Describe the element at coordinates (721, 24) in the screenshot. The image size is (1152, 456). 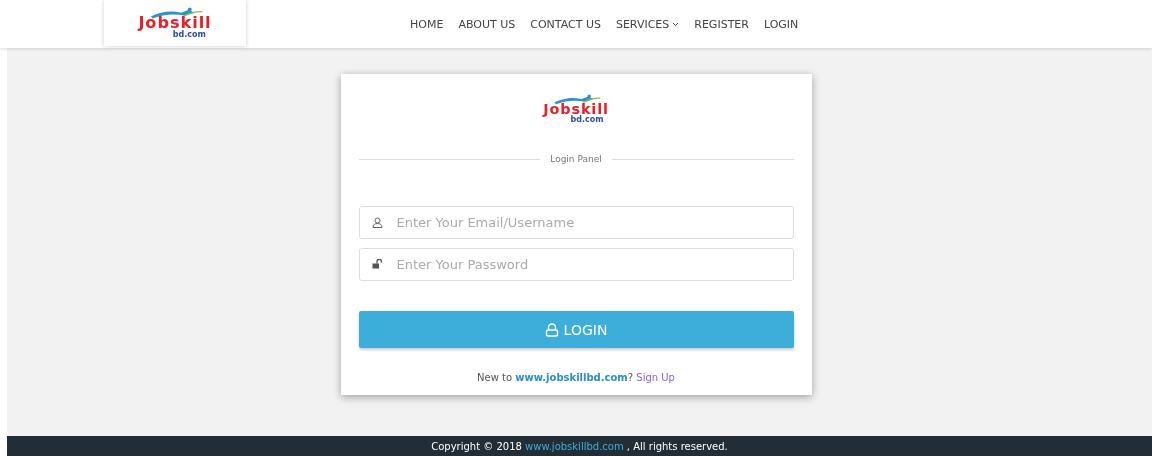
I see `nav-link: REGISTER` at that location.